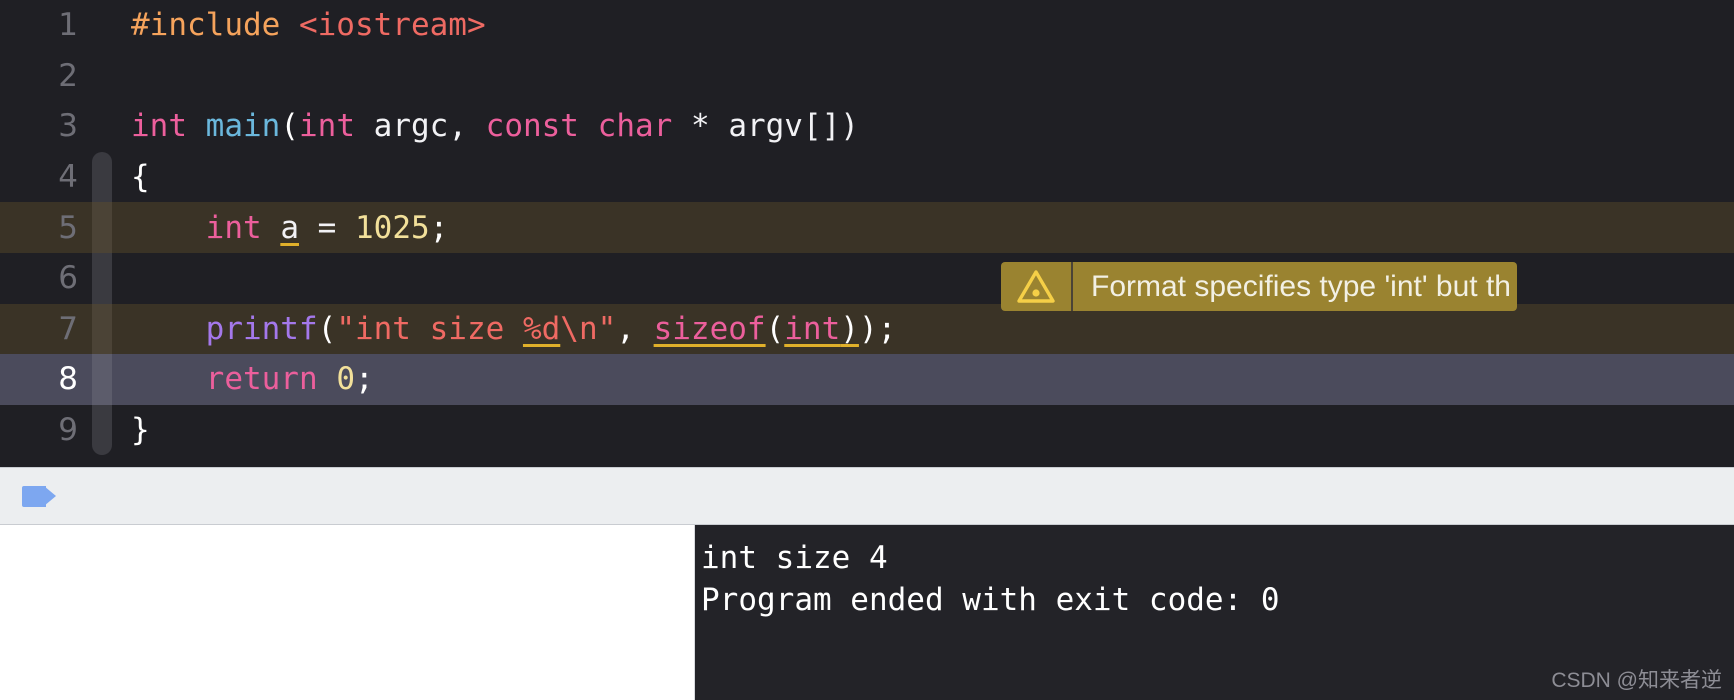 This screenshot has height=700, width=1734. I want to click on token-string-tail: \n", so click(588, 328).